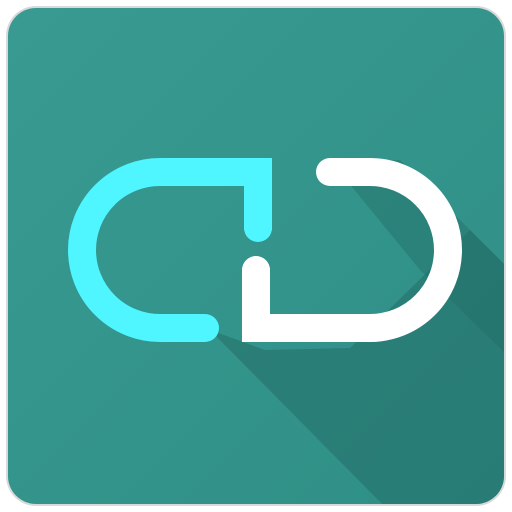 The image size is (512, 512). Describe the element at coordinates (256, 298) in the screenshot. I see `right-link-stub` at that location.